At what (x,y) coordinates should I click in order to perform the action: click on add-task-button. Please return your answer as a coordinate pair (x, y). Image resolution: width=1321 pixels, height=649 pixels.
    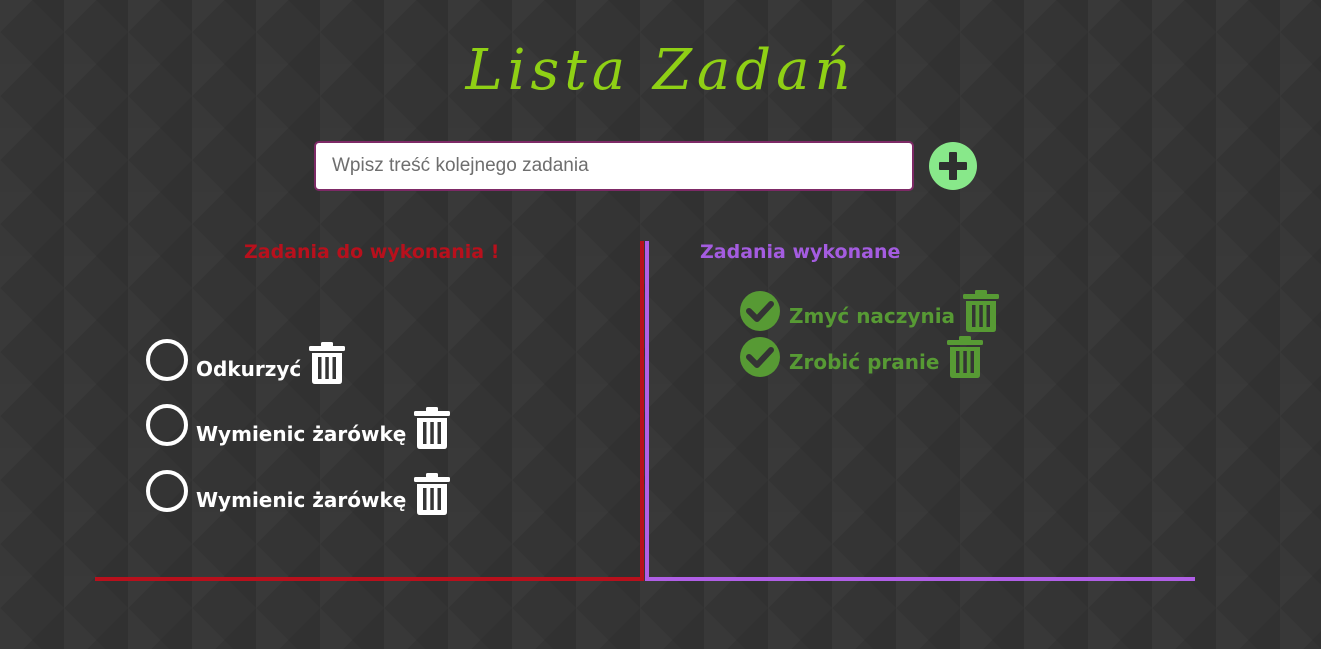
    Looking at the image, I should click on (953, 166).